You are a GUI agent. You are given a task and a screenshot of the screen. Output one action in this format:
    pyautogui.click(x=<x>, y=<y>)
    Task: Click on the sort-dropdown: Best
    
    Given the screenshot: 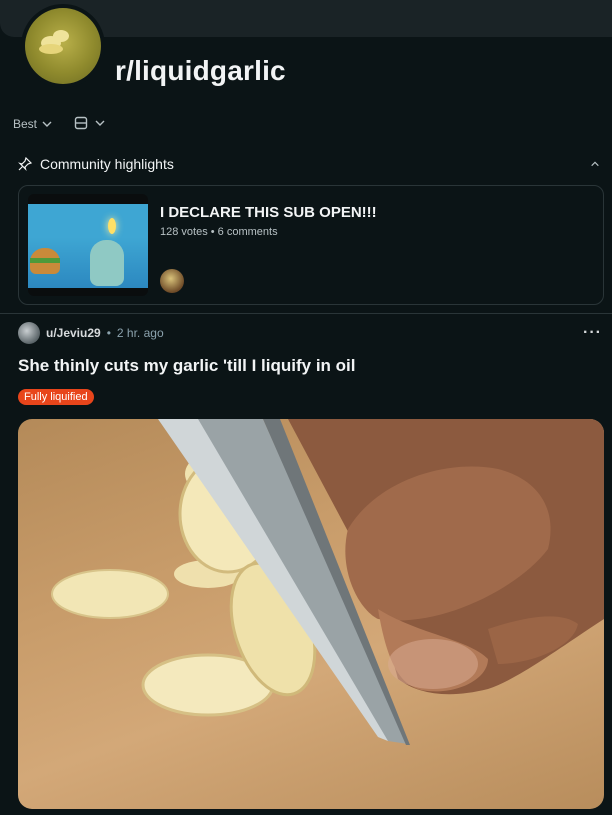 What is the action you would take?
    pyautogui.click(x=33, y=124)
    